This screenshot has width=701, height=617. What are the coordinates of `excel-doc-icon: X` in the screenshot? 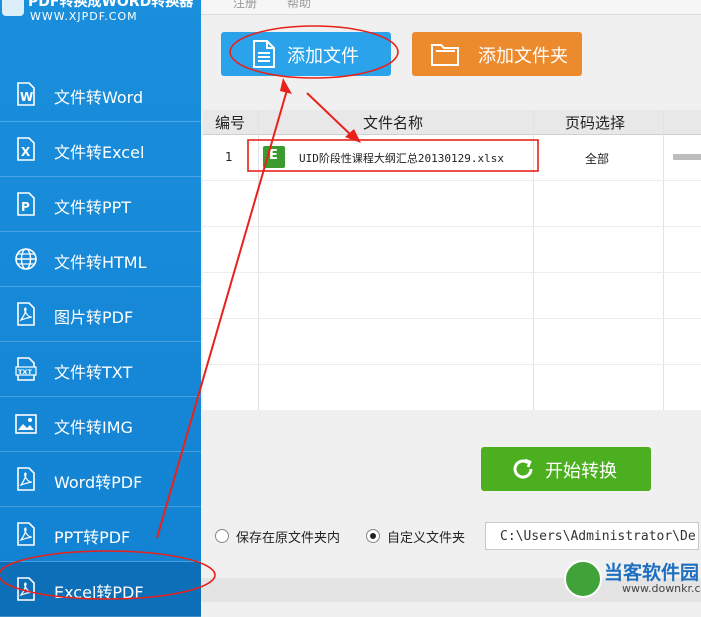 It's located at (26, 149).